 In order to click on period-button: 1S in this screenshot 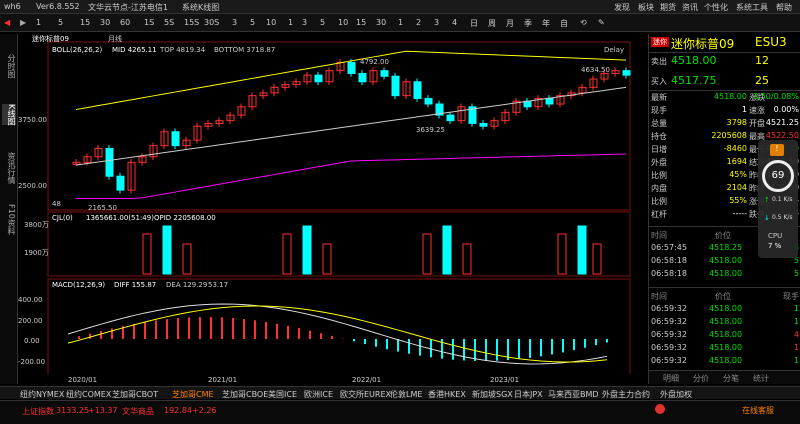, I will do `click(149, 22)`.